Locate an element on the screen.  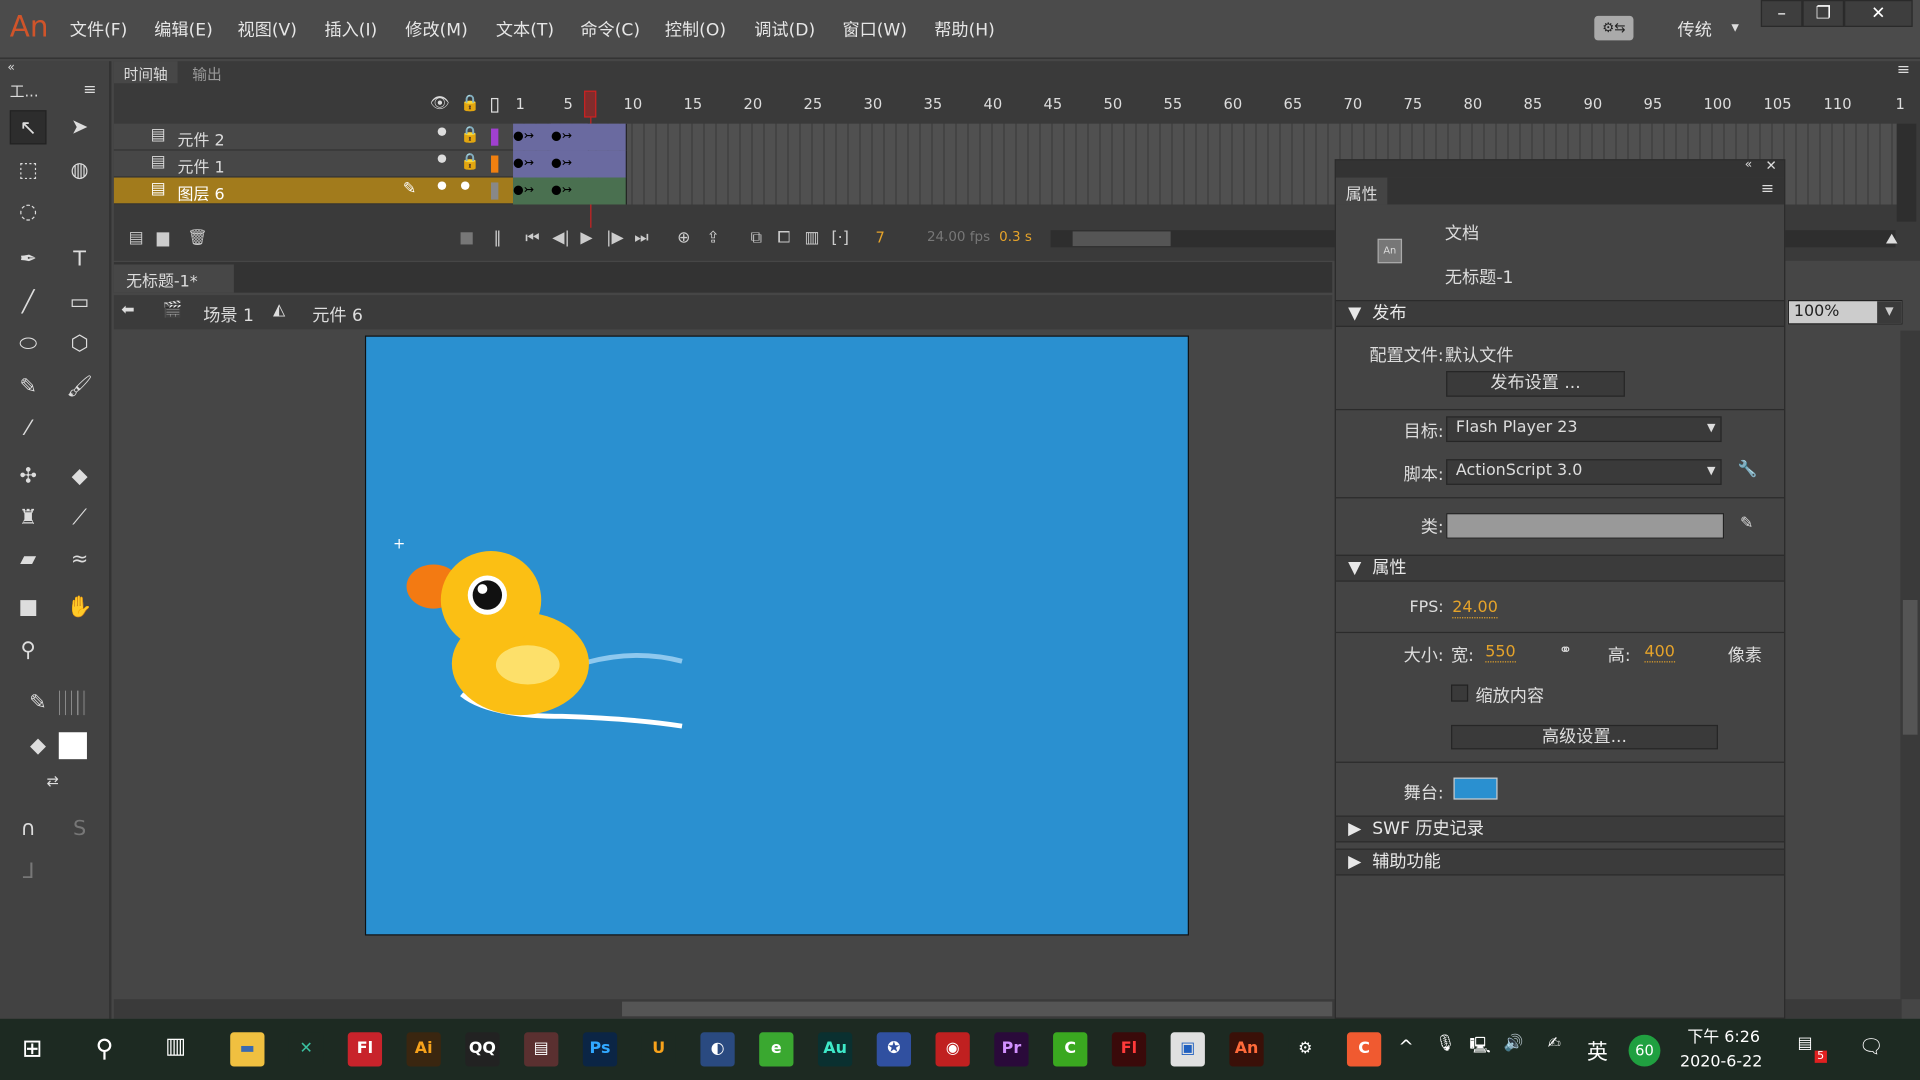
taskbar-app-icon: U is located at coordinates (658, 1049).